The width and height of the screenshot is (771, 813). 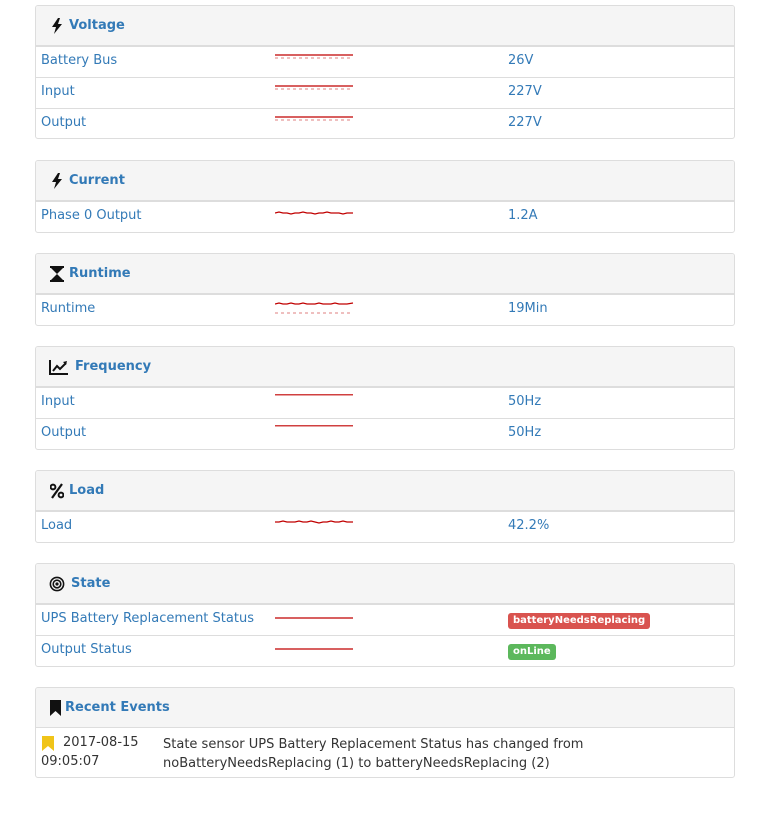 I want to click on sensor-label: Load, so click(x=56, y=525).